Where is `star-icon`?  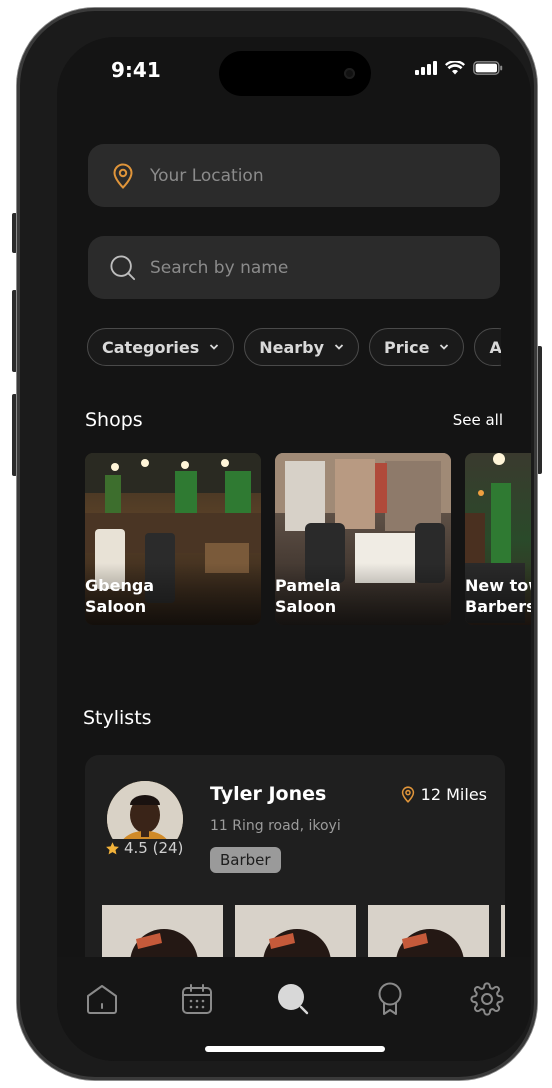 star-icon is located at coordinates (112, 847).